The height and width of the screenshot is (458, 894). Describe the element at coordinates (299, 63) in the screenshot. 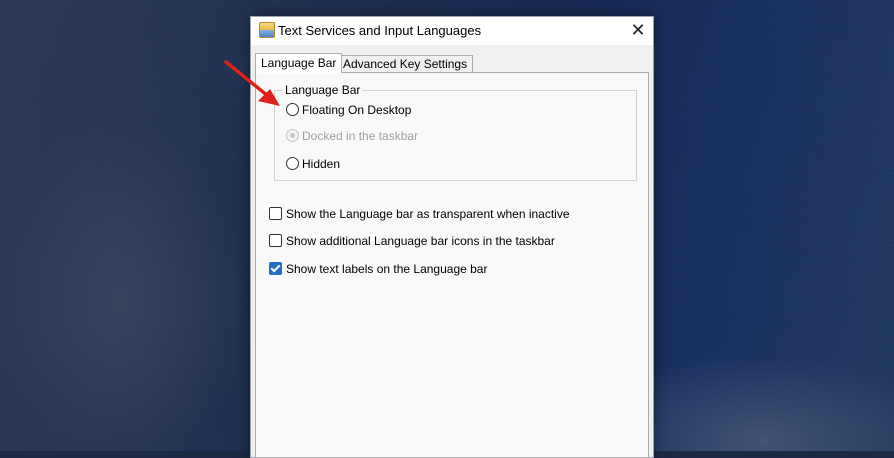

I see `tab-language-bar: Language Bar` at that location.